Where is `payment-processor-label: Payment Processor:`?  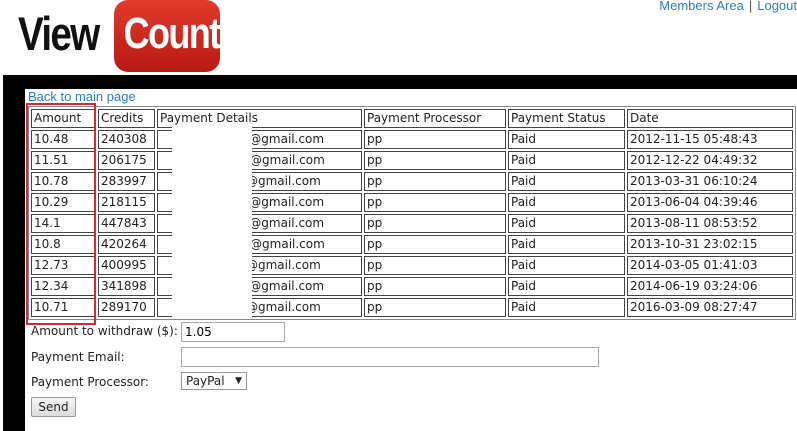 payment-processor-label: Payment Processor: is located at coordinates (90, 382).